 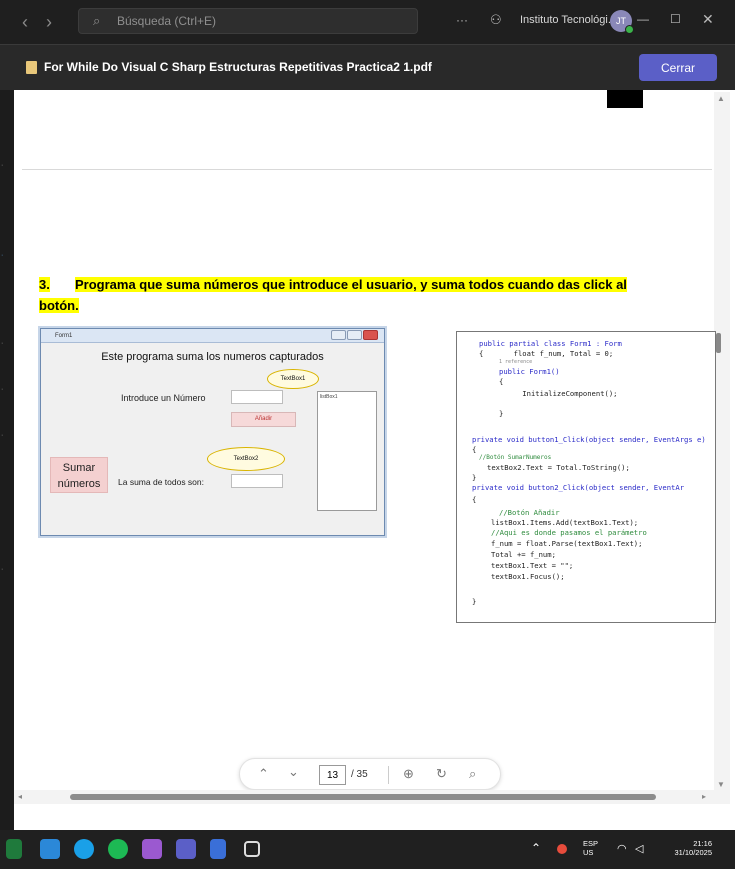 I want to click on horizontal-scroll-thumb, so click(x=363, y=797).